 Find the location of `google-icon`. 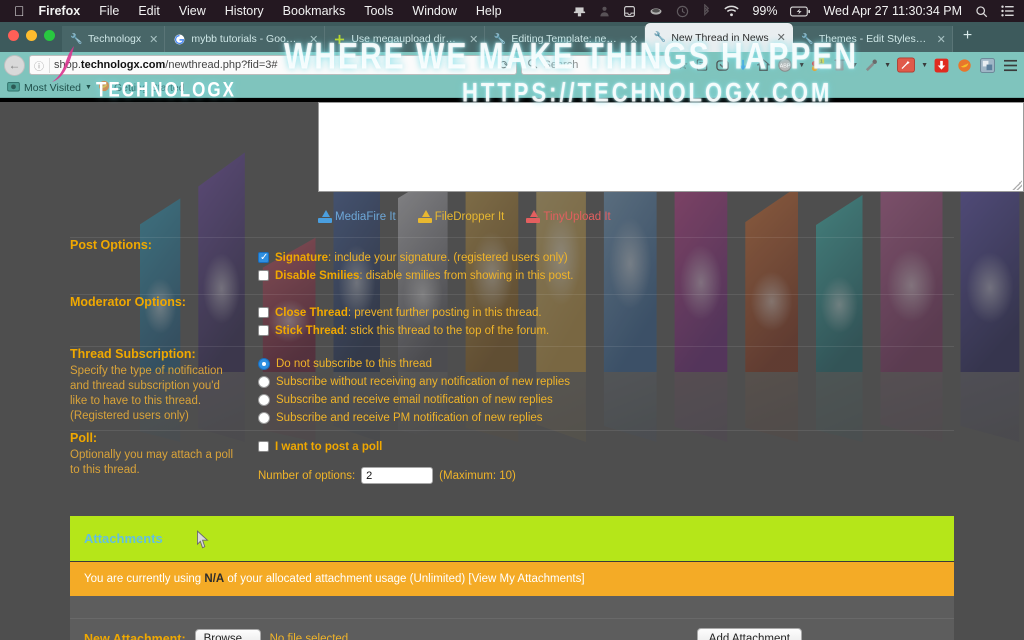

google-icon is located at coordinates (179, 39).